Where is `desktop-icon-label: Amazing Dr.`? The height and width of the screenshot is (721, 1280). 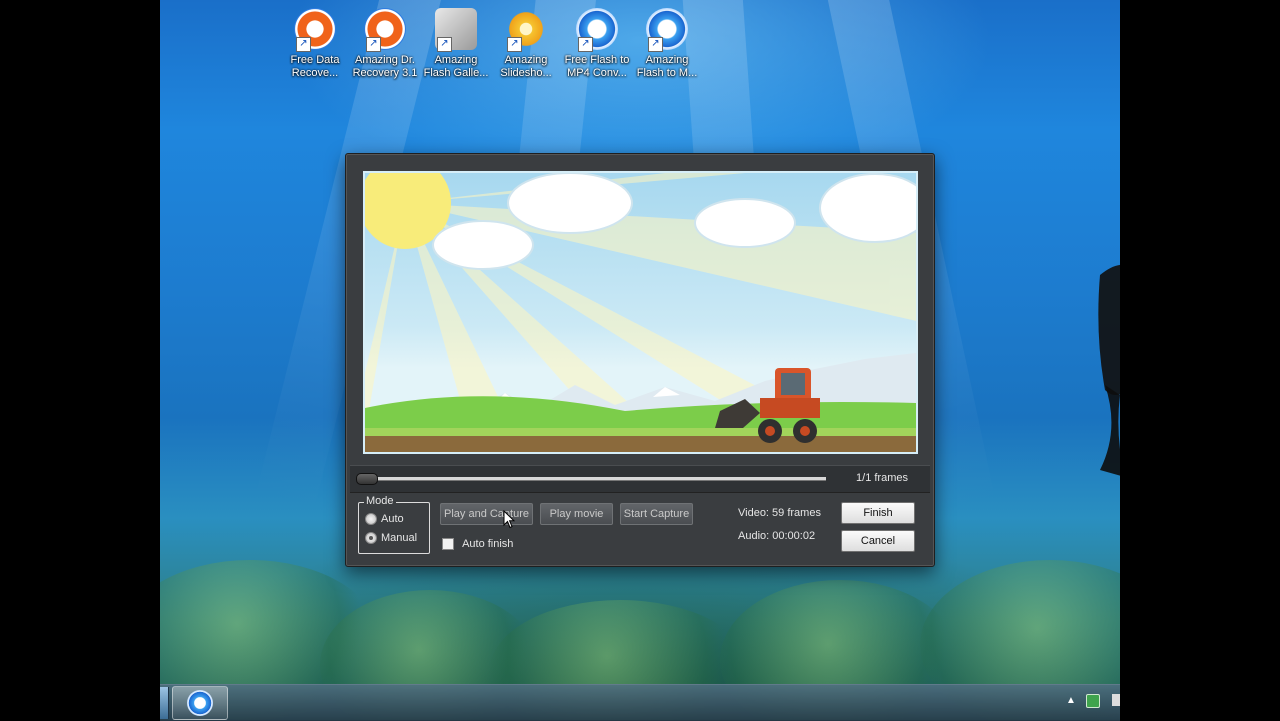
desktop-icon-label: Amazing Dr. is located at coordinates (385, 60).